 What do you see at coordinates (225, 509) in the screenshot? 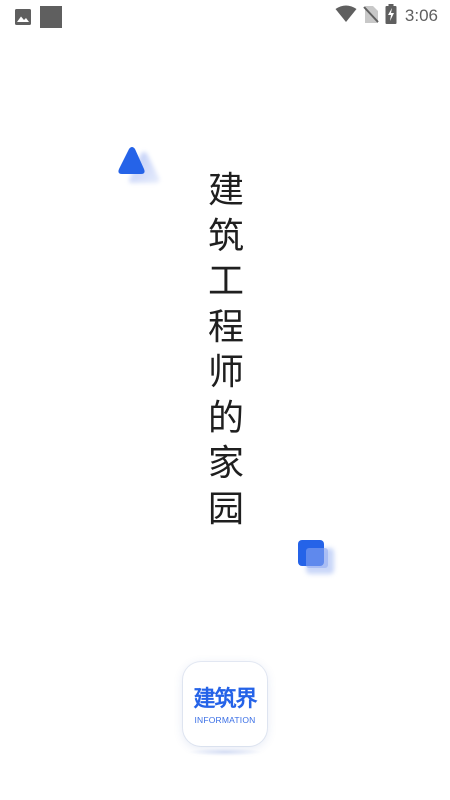
I see `slogan-char: 园` at bounding box center [225, 509].